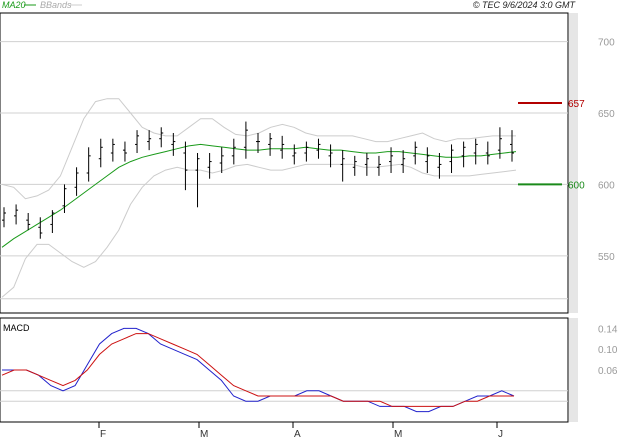 The image size is (627, 440). I want to click on macd-title: MACD, so click(16, 328).